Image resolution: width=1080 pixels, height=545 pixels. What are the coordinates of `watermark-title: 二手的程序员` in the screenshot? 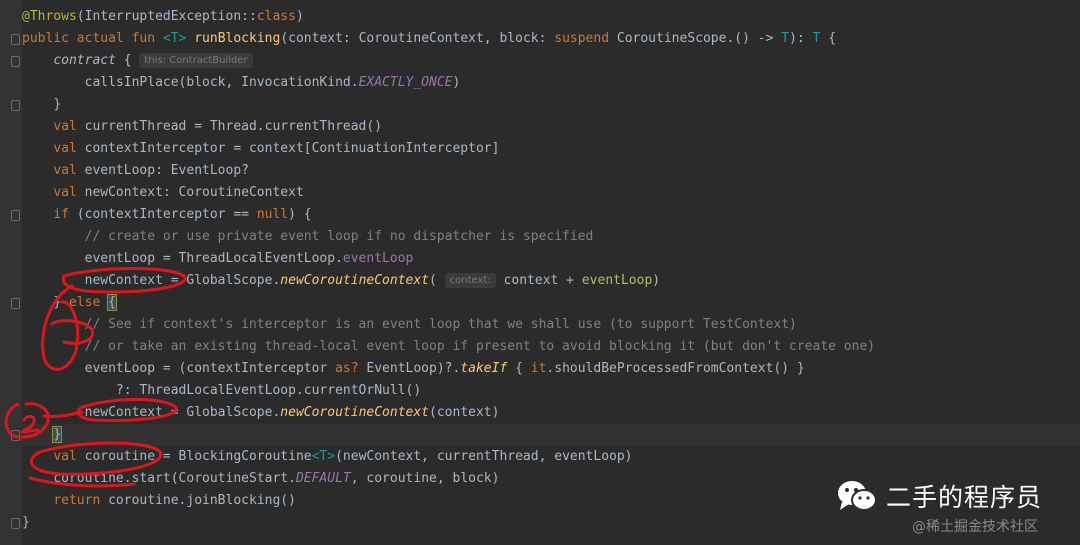 It's located at (964, 497).